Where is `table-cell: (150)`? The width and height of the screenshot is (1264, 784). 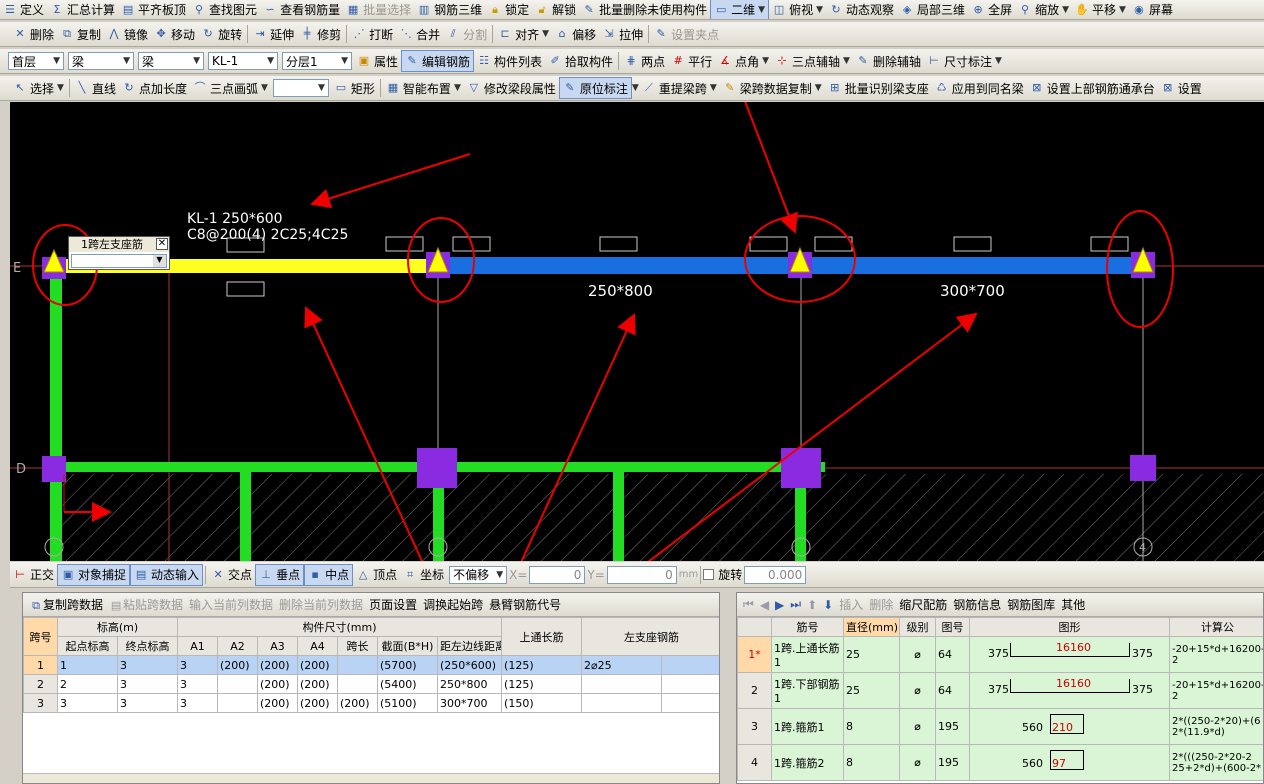 table-cell: (150) is located at coordinates (542, 703).